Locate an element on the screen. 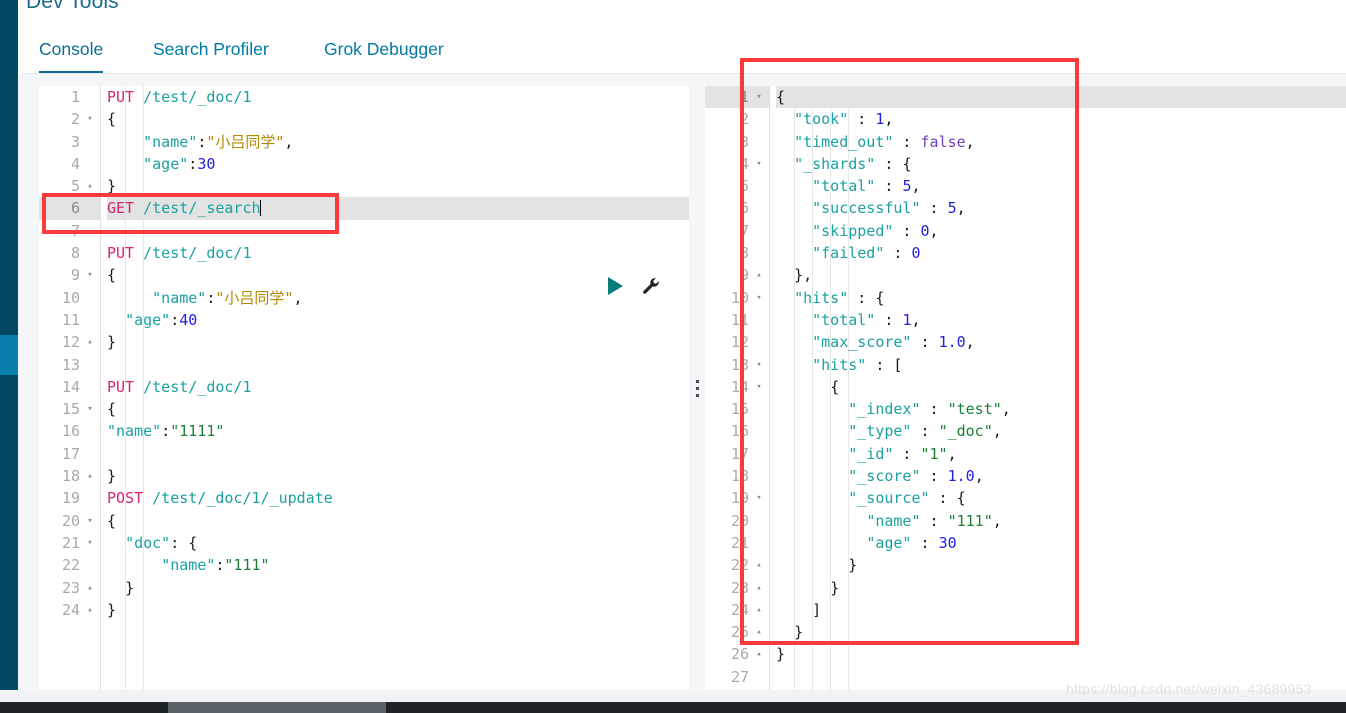 This screenshot has height=713, width=1346. code-line: "total" : 1, is located at coordinates (1061, 320).